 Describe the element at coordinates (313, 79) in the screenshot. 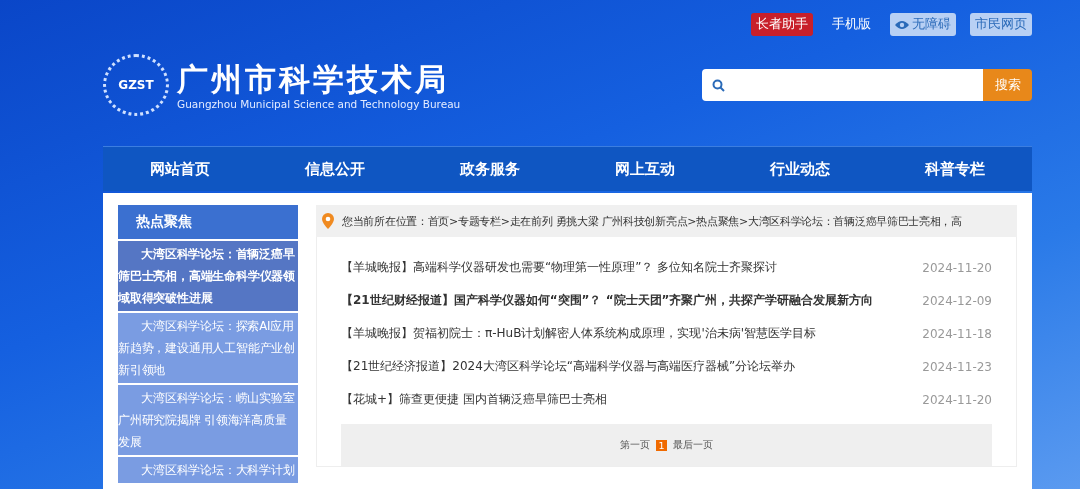

I see `site-title: 广州市科学技术局` at that location.